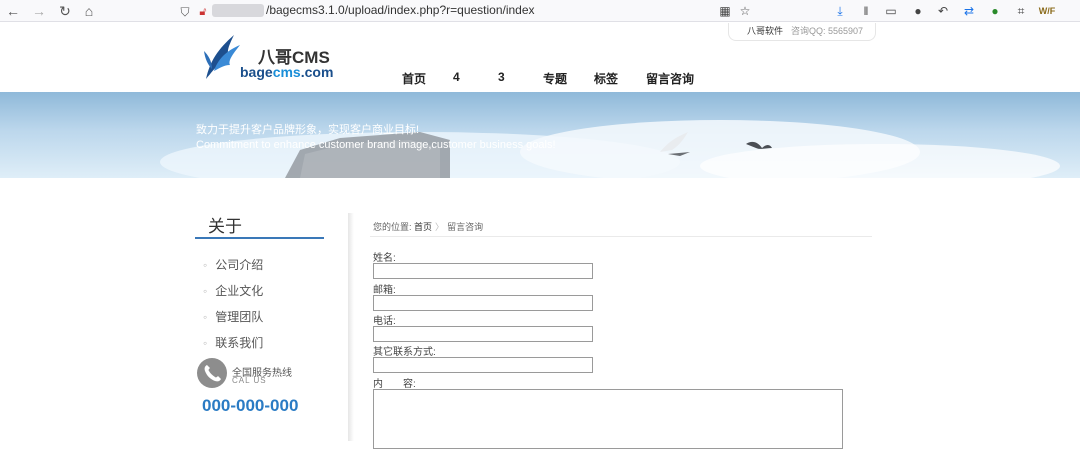 Image resolution: width=1080 pixels, height=449 pixels. I want to click on banner-scenery, so click(610, 149).